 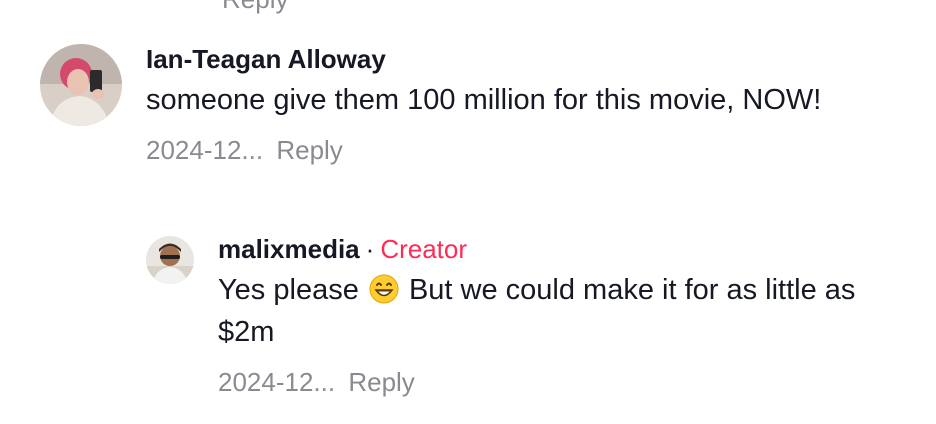 What do you see at coordinates (572, 249) in the screenshot?
I see `author-line: malixmedia · Creator` at bounding box center [572, 249].